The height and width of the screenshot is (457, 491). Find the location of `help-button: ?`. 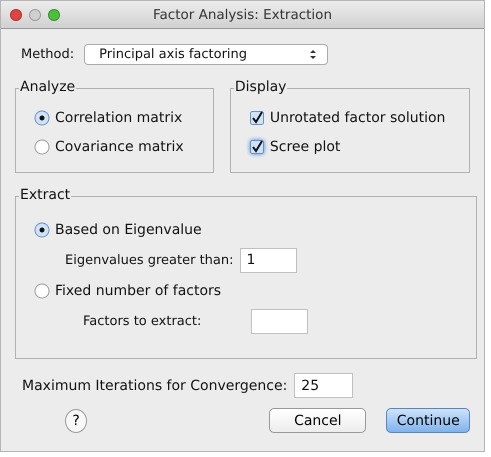

help-button: ? is located at coordinates (76, 420).